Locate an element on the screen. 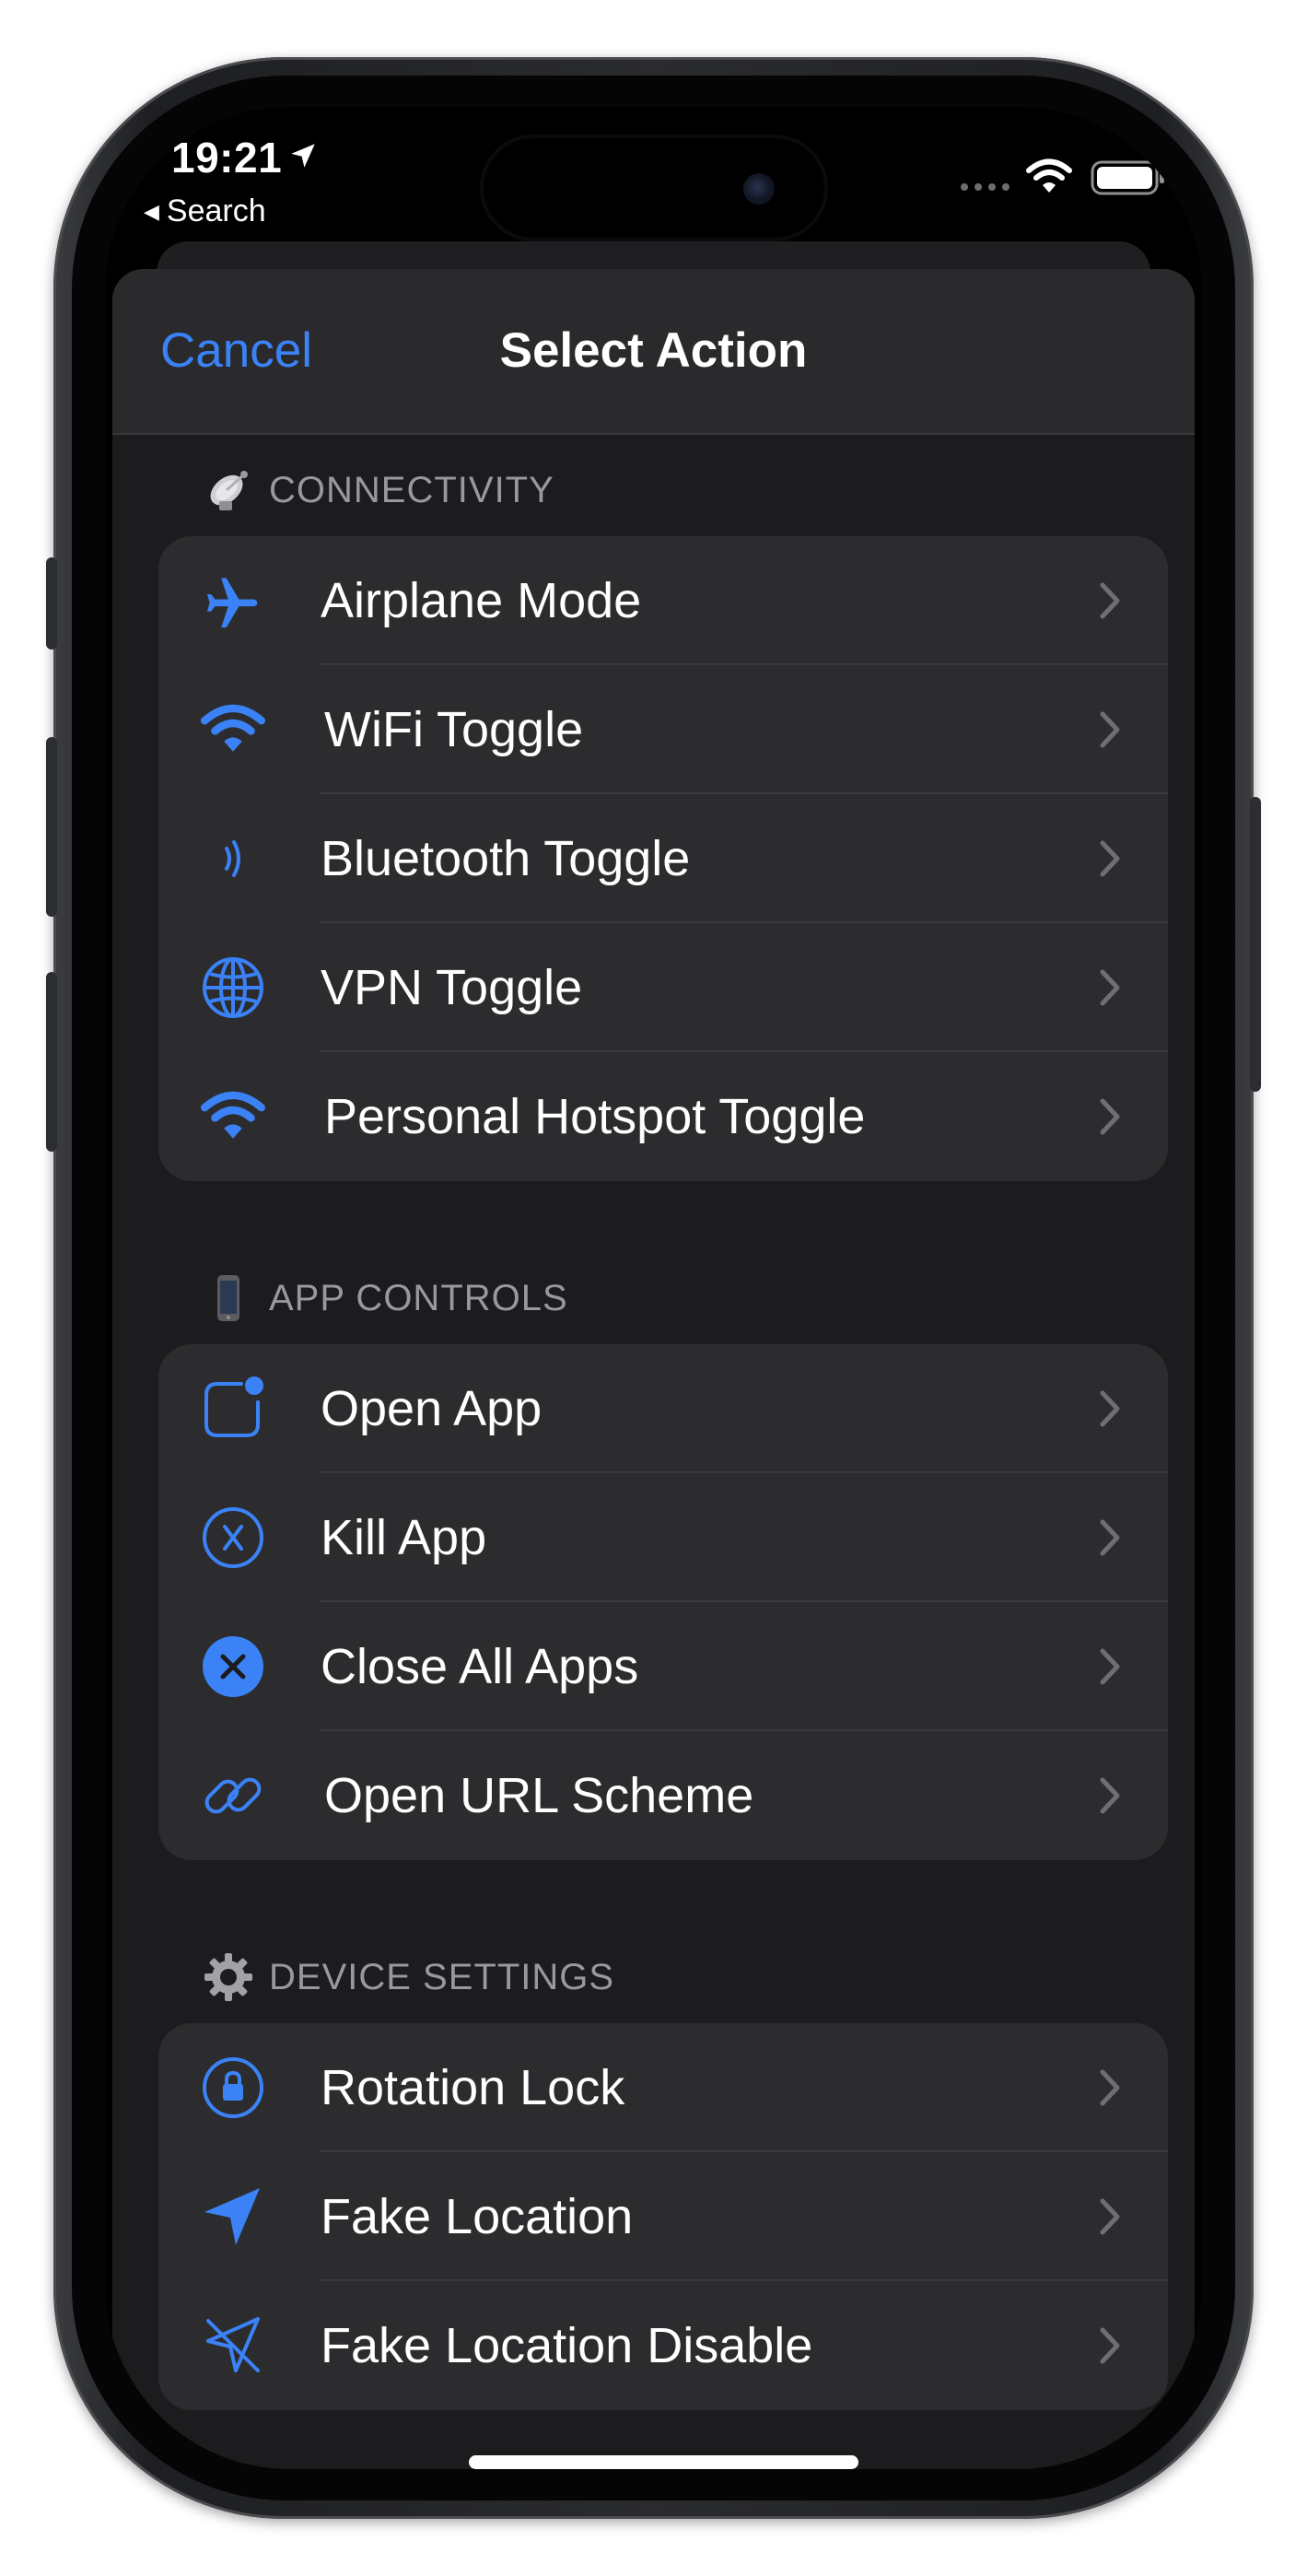  list-item-bluetooth-toggle: Bluetooth Toggle is located at coordinates (663, 859).